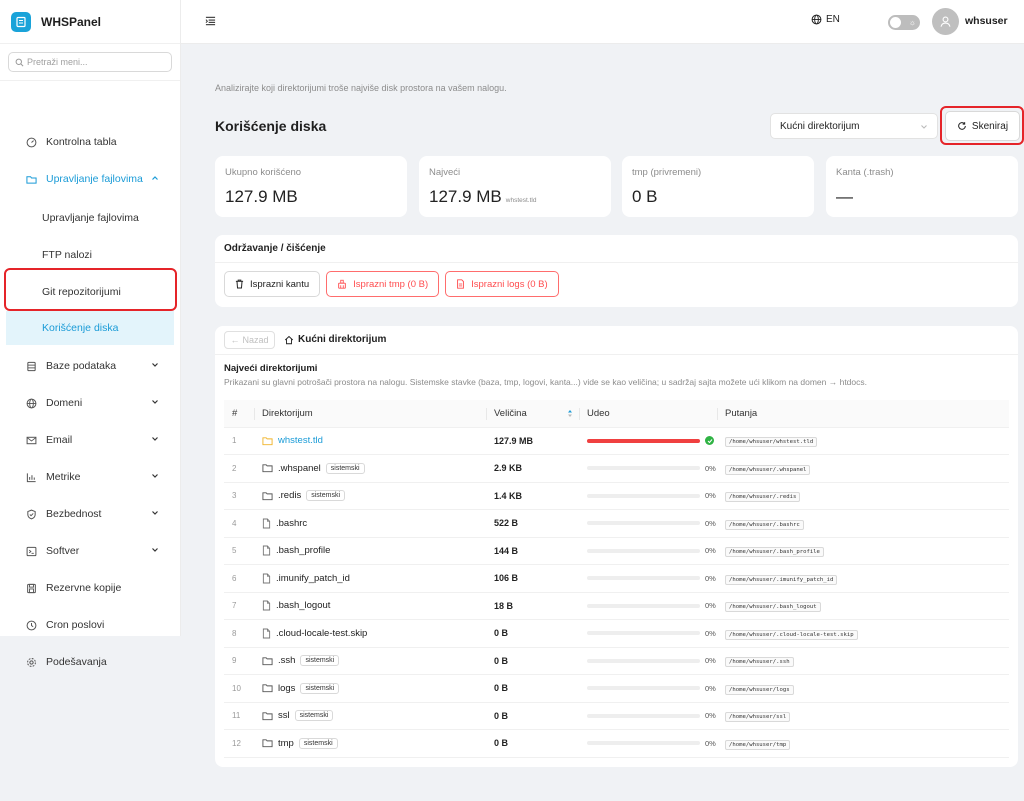 The width and height of the screenshot is (1024, 801). What do you see at coordinates (616, 743) in the screenshot?
I see `table-row: 12 tmp sistemski 0 B 0% /home/whsuser/tmp` at bounding box center [616, 743].